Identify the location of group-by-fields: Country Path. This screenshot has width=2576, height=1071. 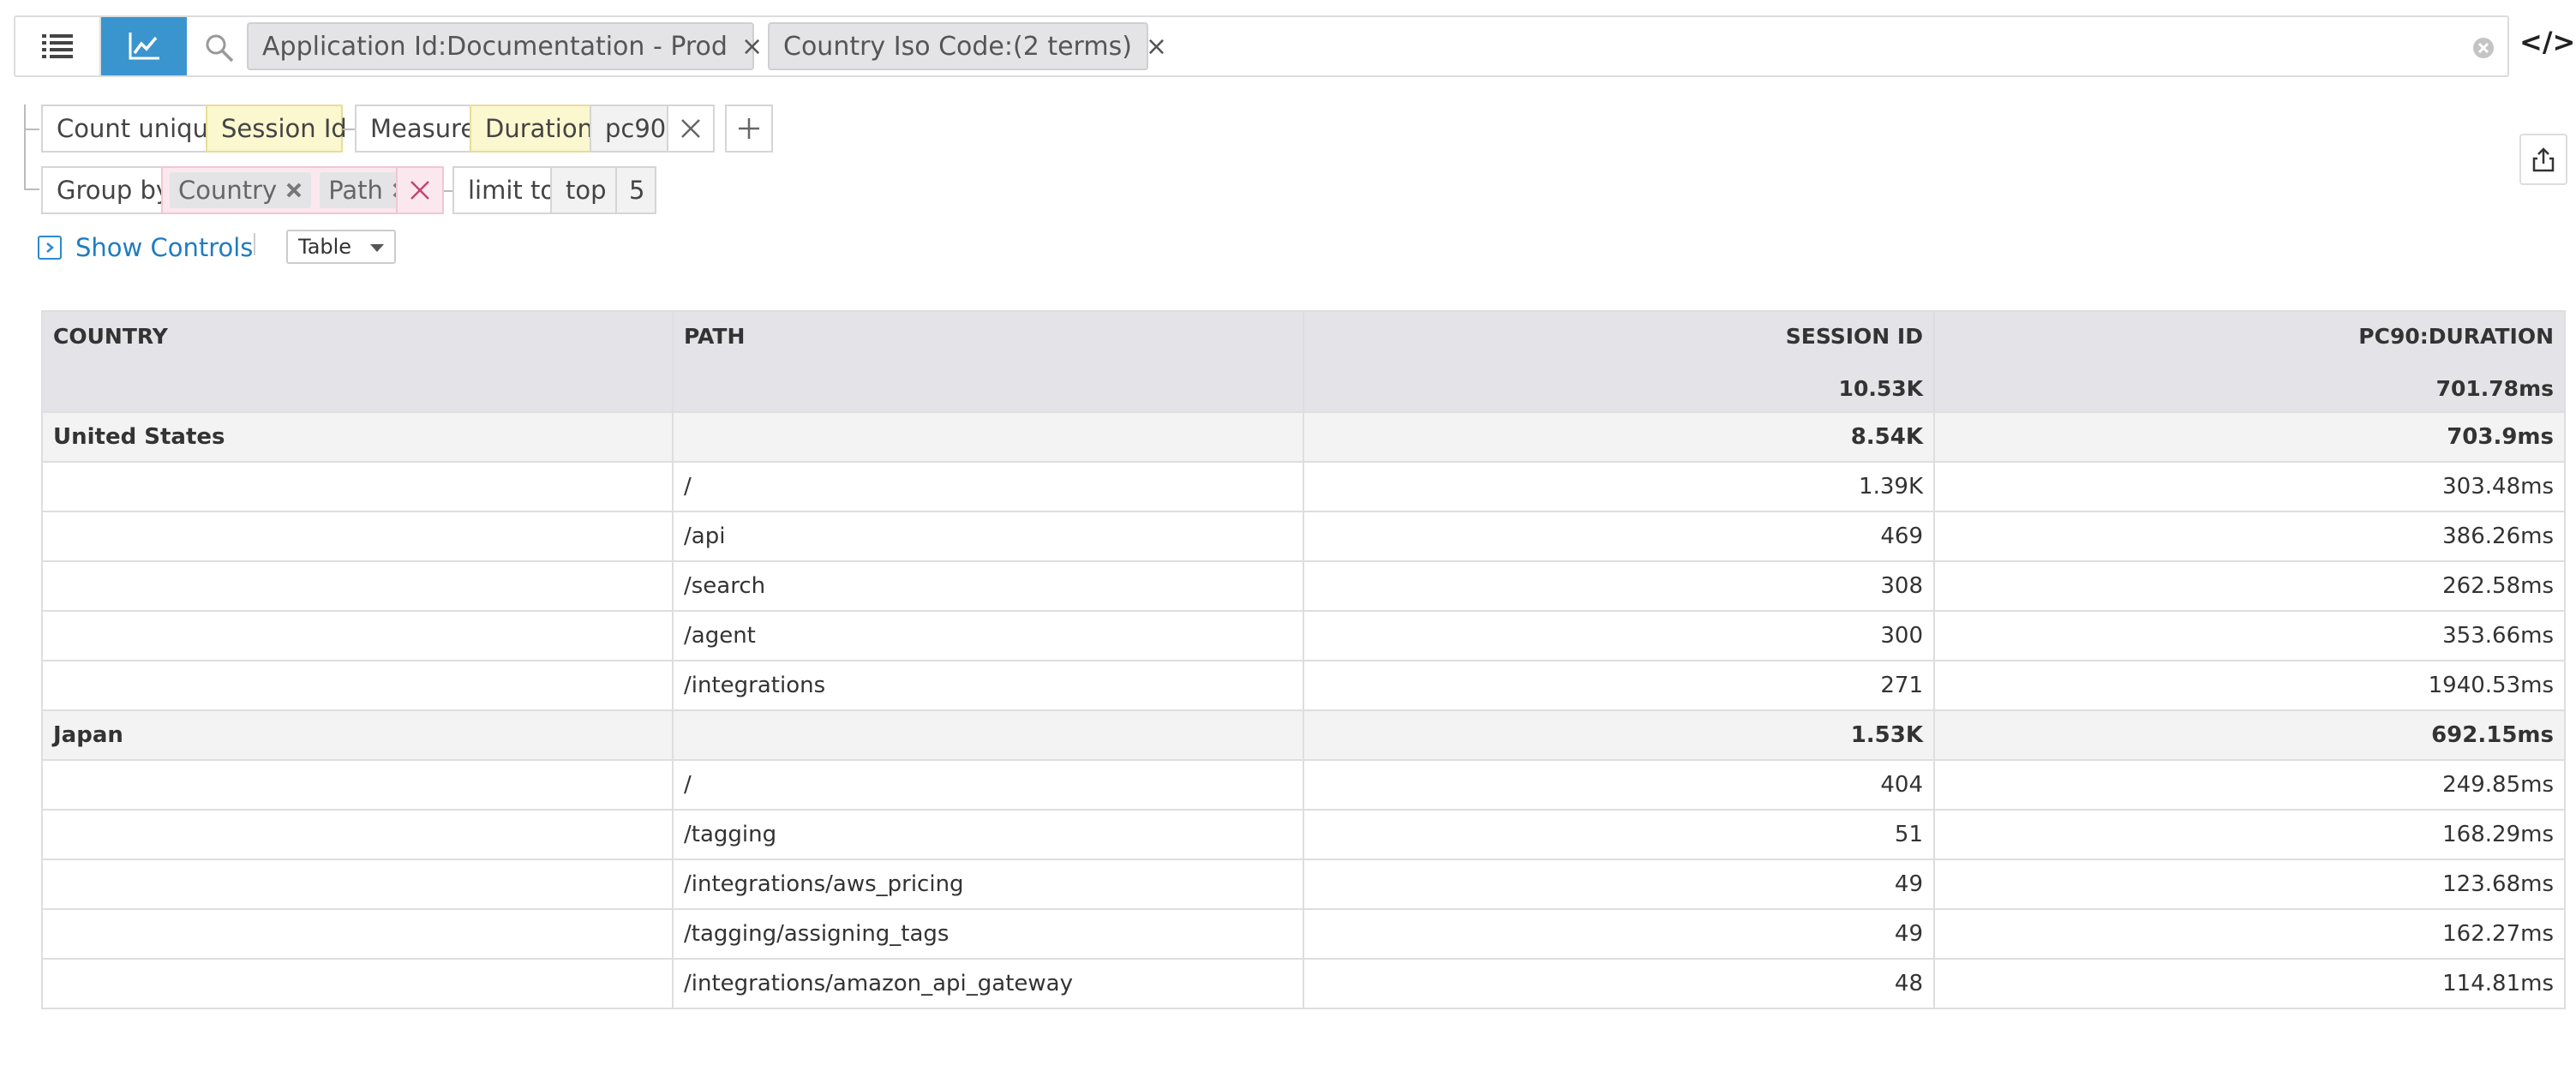
(289, 190).